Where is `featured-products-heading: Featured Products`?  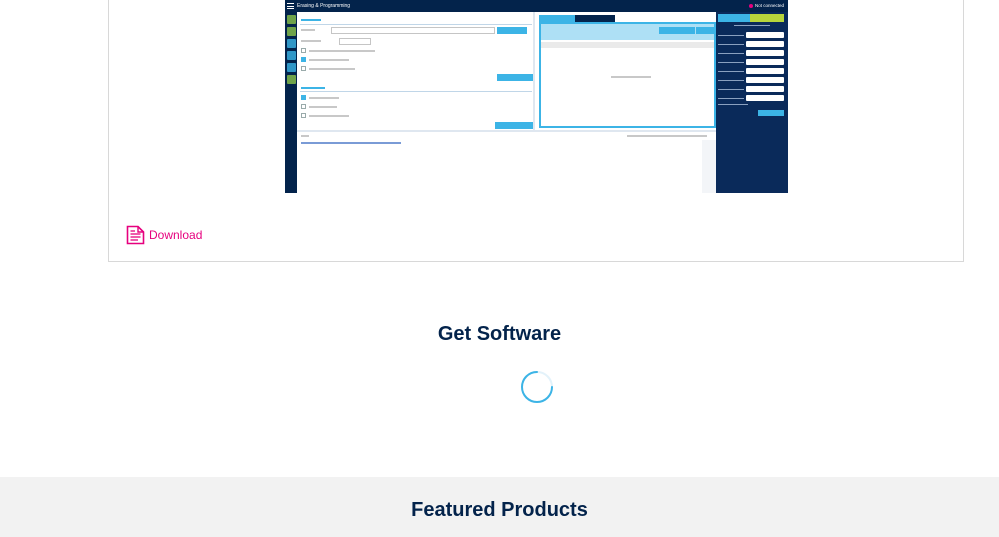
featured-products-heading: Featured Products is located at coordinates (499, 510).